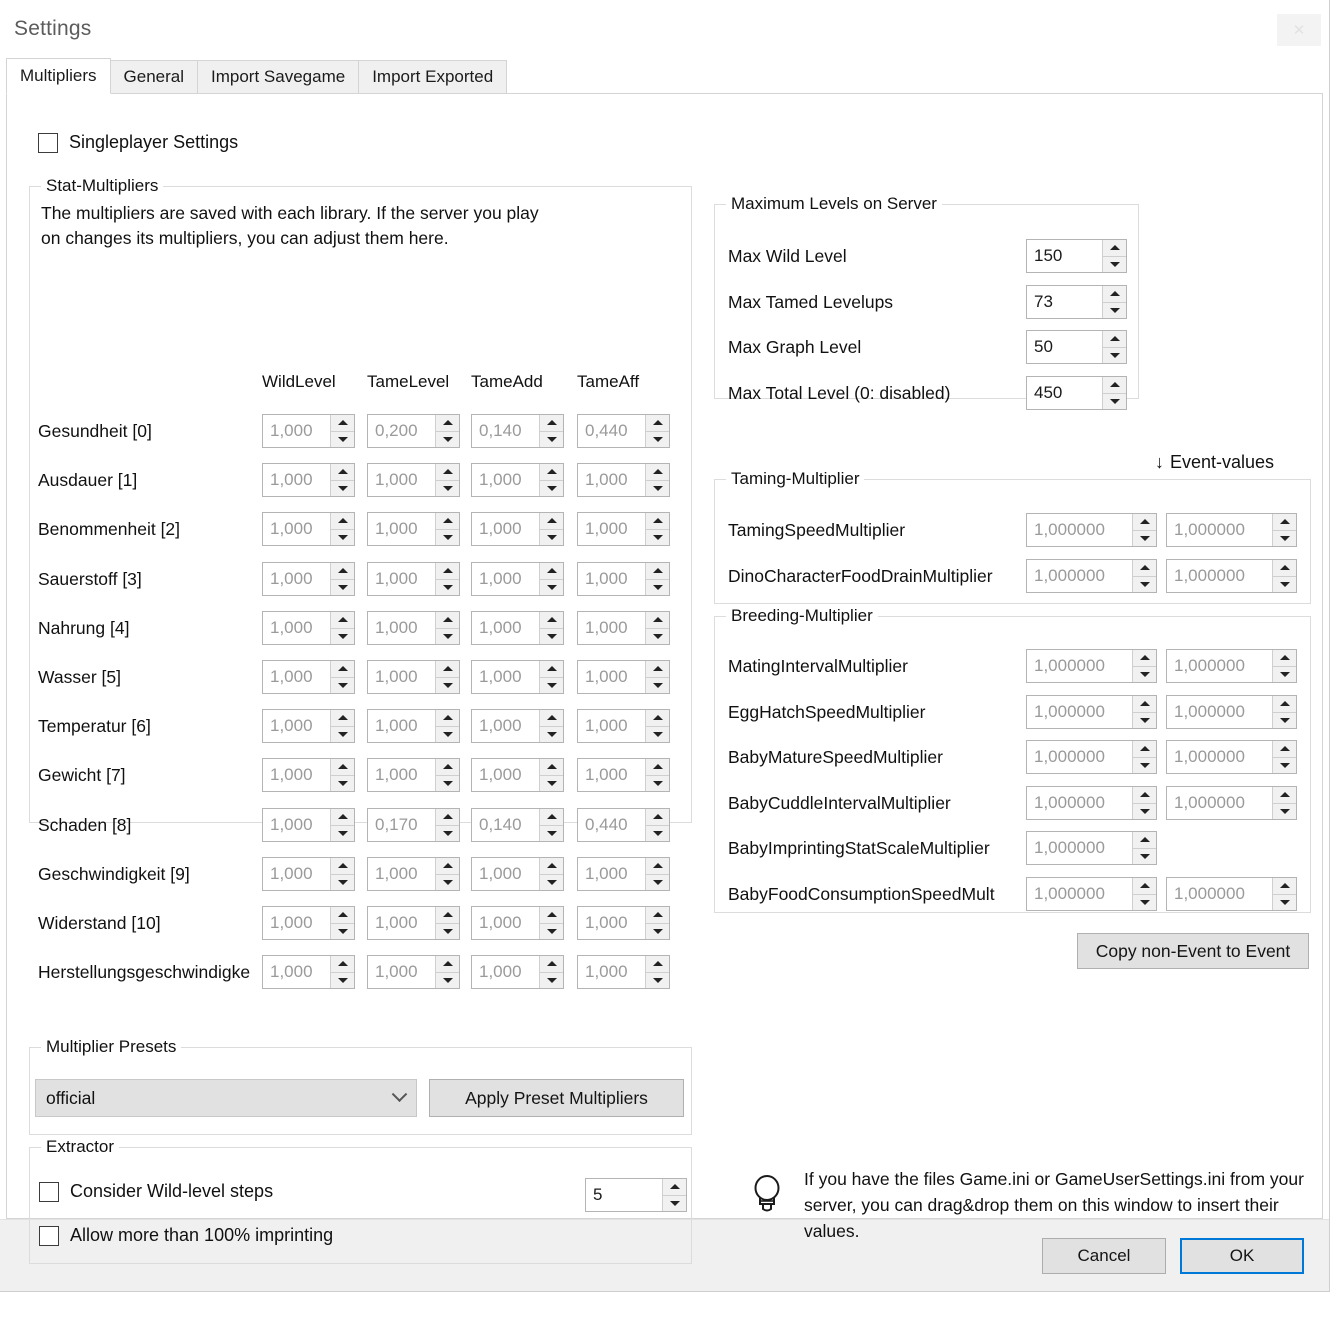 The height and width of the screenshot is (1333, 1330). I want to click on tab-import-exported: Import Exported, so click(433, 77).